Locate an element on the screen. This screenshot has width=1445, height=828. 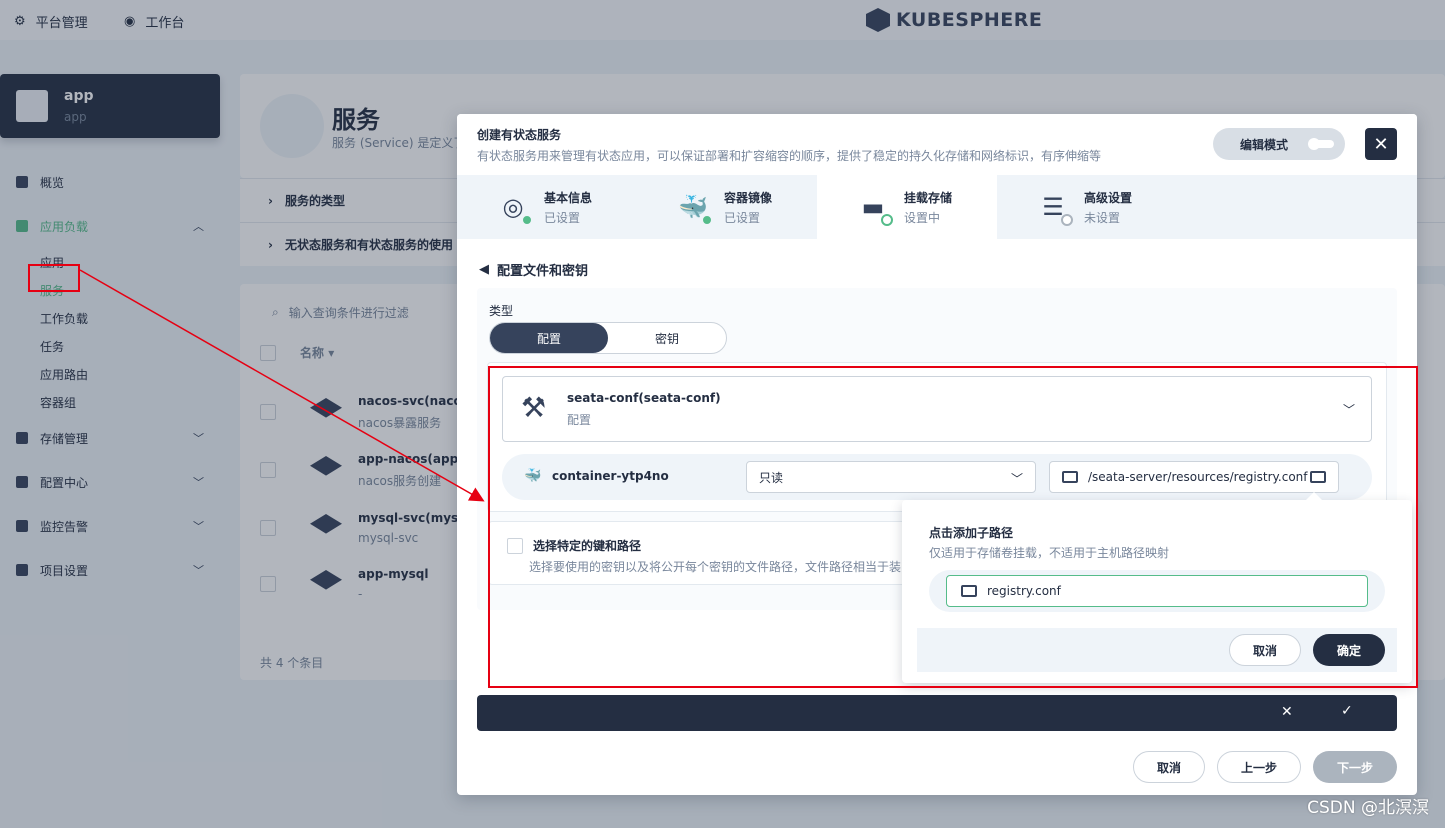
subpath-input: registry.conf is located at coordinates (1157, 591).